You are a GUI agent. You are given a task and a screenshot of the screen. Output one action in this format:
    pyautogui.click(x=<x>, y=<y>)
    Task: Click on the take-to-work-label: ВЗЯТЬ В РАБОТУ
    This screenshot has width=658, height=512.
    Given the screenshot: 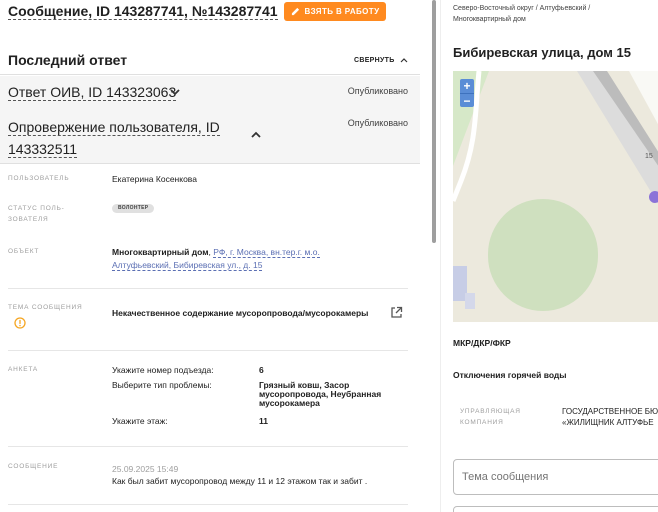 What is the action you would take?
    pyautogui.click(x=342, y=11)
    